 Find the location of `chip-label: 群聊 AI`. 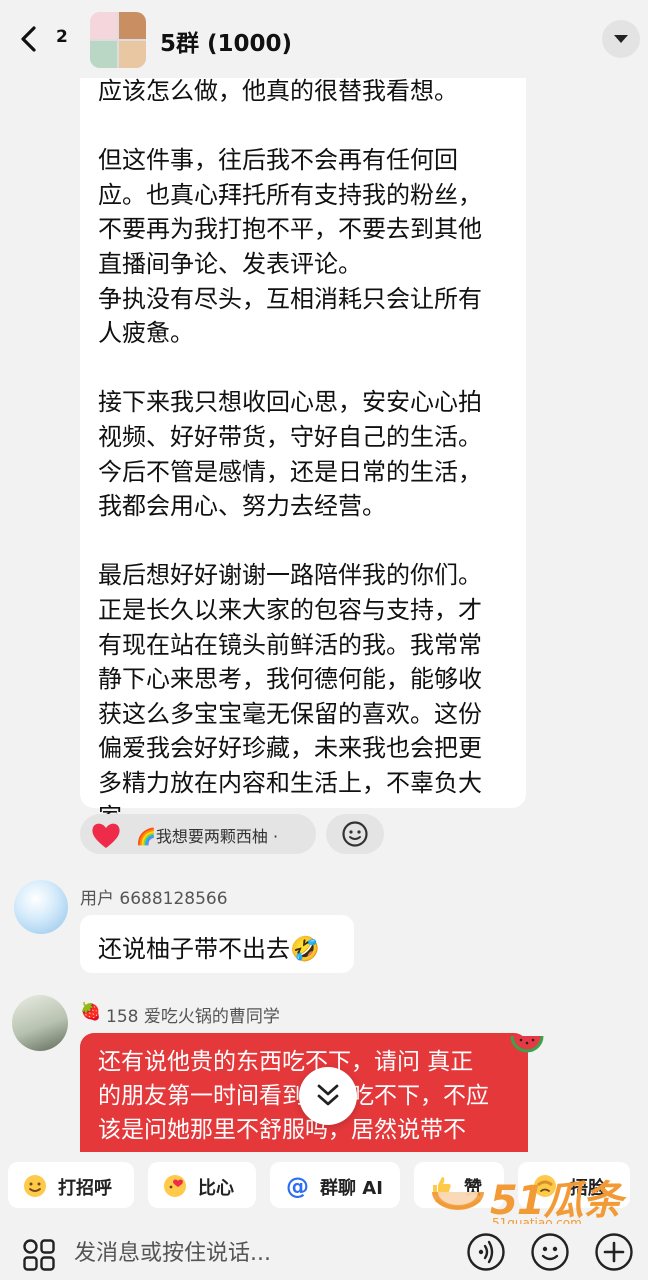

chip-label: 群聊 AI is located at coordinates (351, 1188).